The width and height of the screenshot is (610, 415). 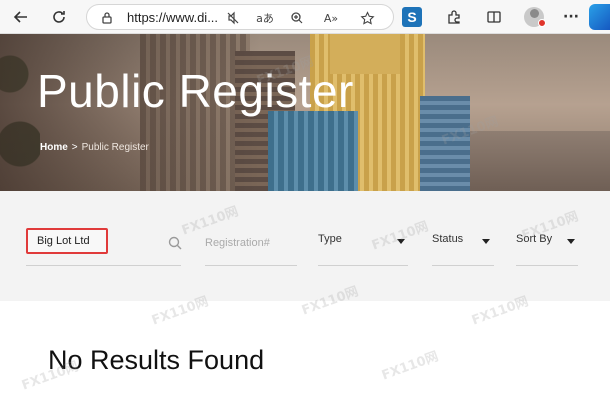 I want to click on registration-underline, so click(x=251, y=265).